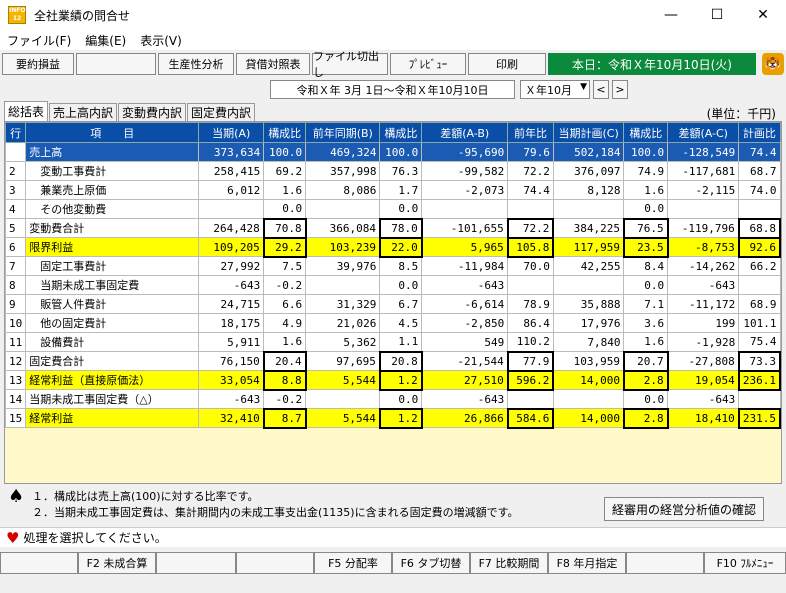  What do you see at coordinates (401, 342) in the screenshot?
I see `cell-rb: 1.1` at bounding box center [401, 342].